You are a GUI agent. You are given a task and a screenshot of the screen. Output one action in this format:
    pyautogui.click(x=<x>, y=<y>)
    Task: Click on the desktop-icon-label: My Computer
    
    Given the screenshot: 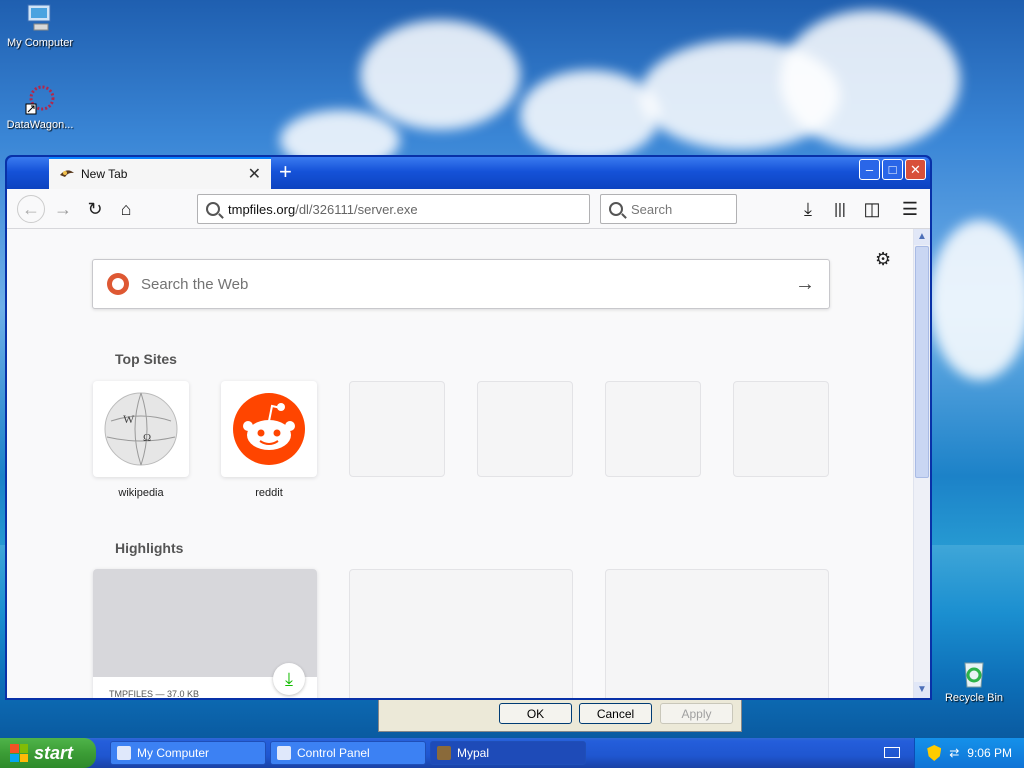 What is the action you would take?
    pyautogui.click(x=40, y=43)
    